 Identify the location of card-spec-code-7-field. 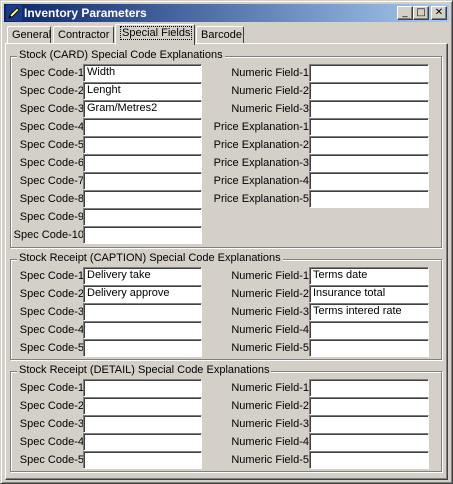
(142, 181).